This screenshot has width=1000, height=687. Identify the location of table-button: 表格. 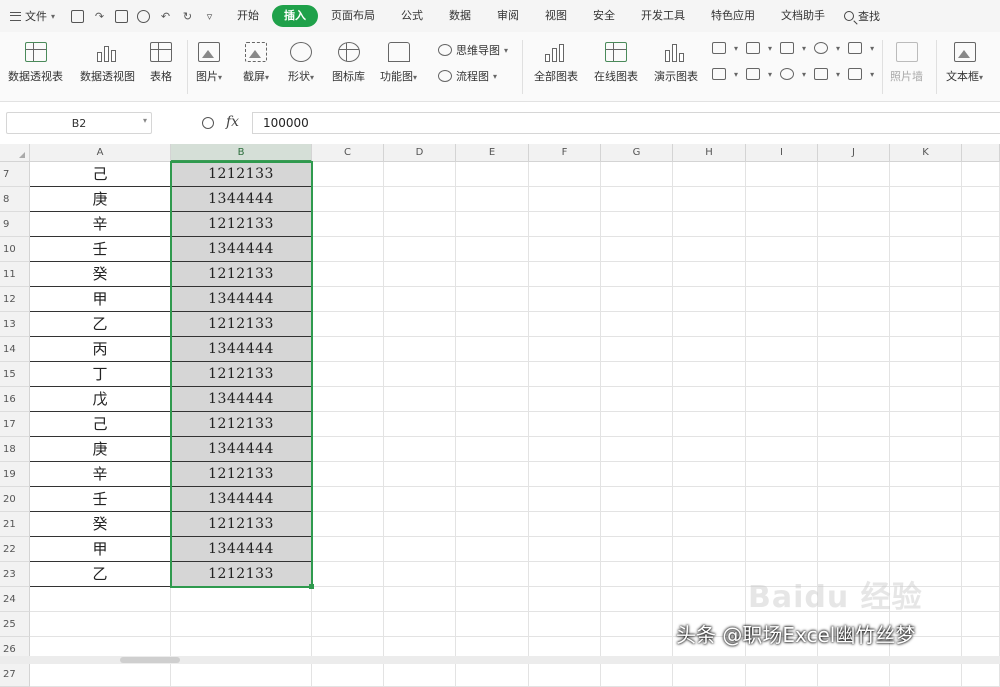
(161, 63).